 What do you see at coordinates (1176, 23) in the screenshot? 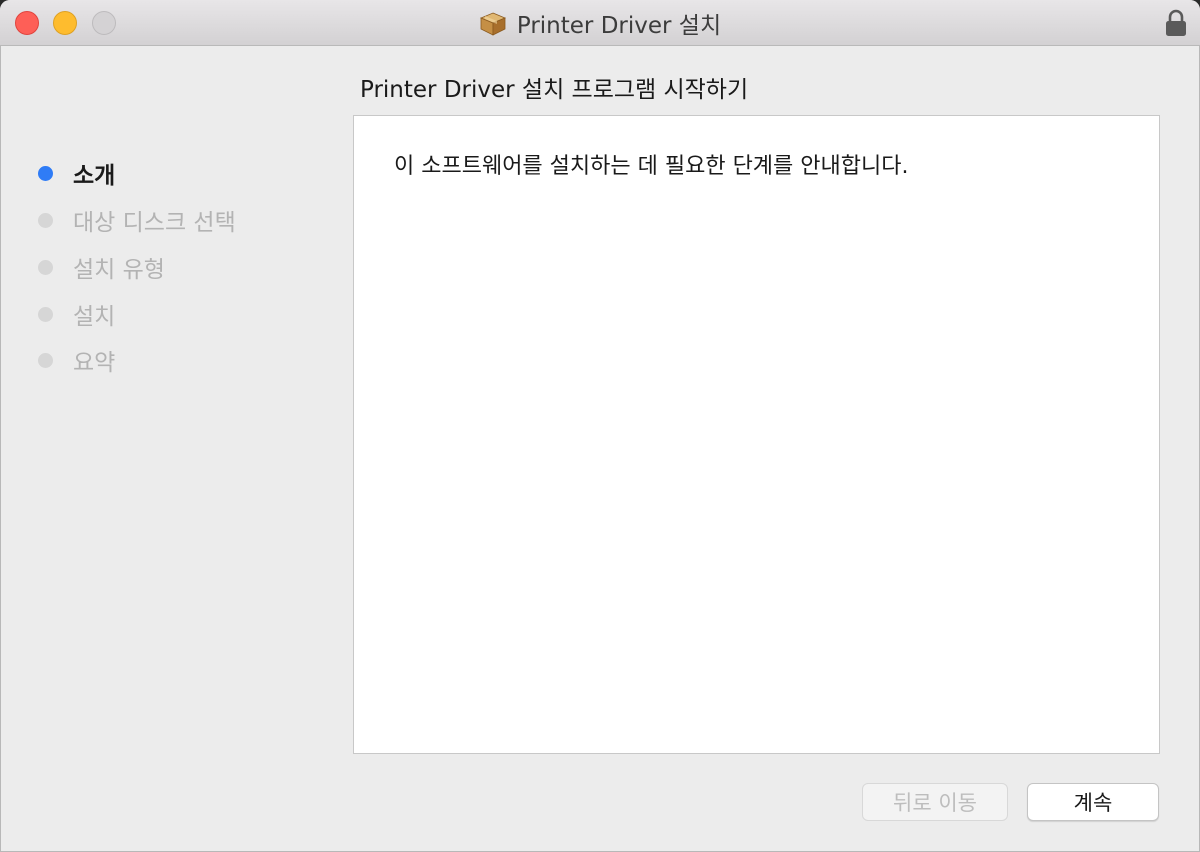
I see `lock-icon` at bounding box center [1176, 23].